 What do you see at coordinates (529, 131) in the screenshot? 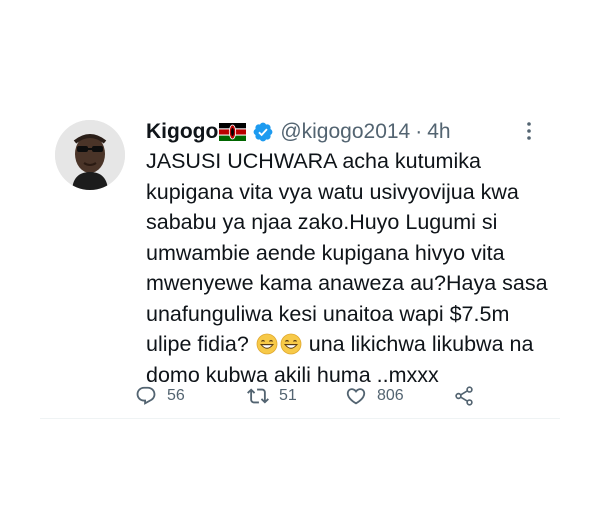
I see `more-options-icon` at bounding box center [529, 131].